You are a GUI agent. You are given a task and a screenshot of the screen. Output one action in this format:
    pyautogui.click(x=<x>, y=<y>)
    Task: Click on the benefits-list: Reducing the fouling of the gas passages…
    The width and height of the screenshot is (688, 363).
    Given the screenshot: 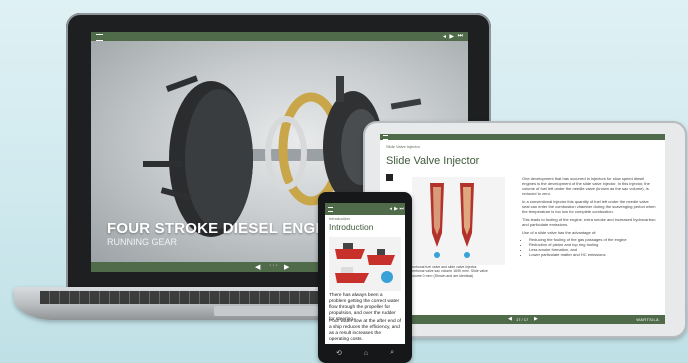 What is the action you would take?
    pyautogui.click(x=591, y=247)
    